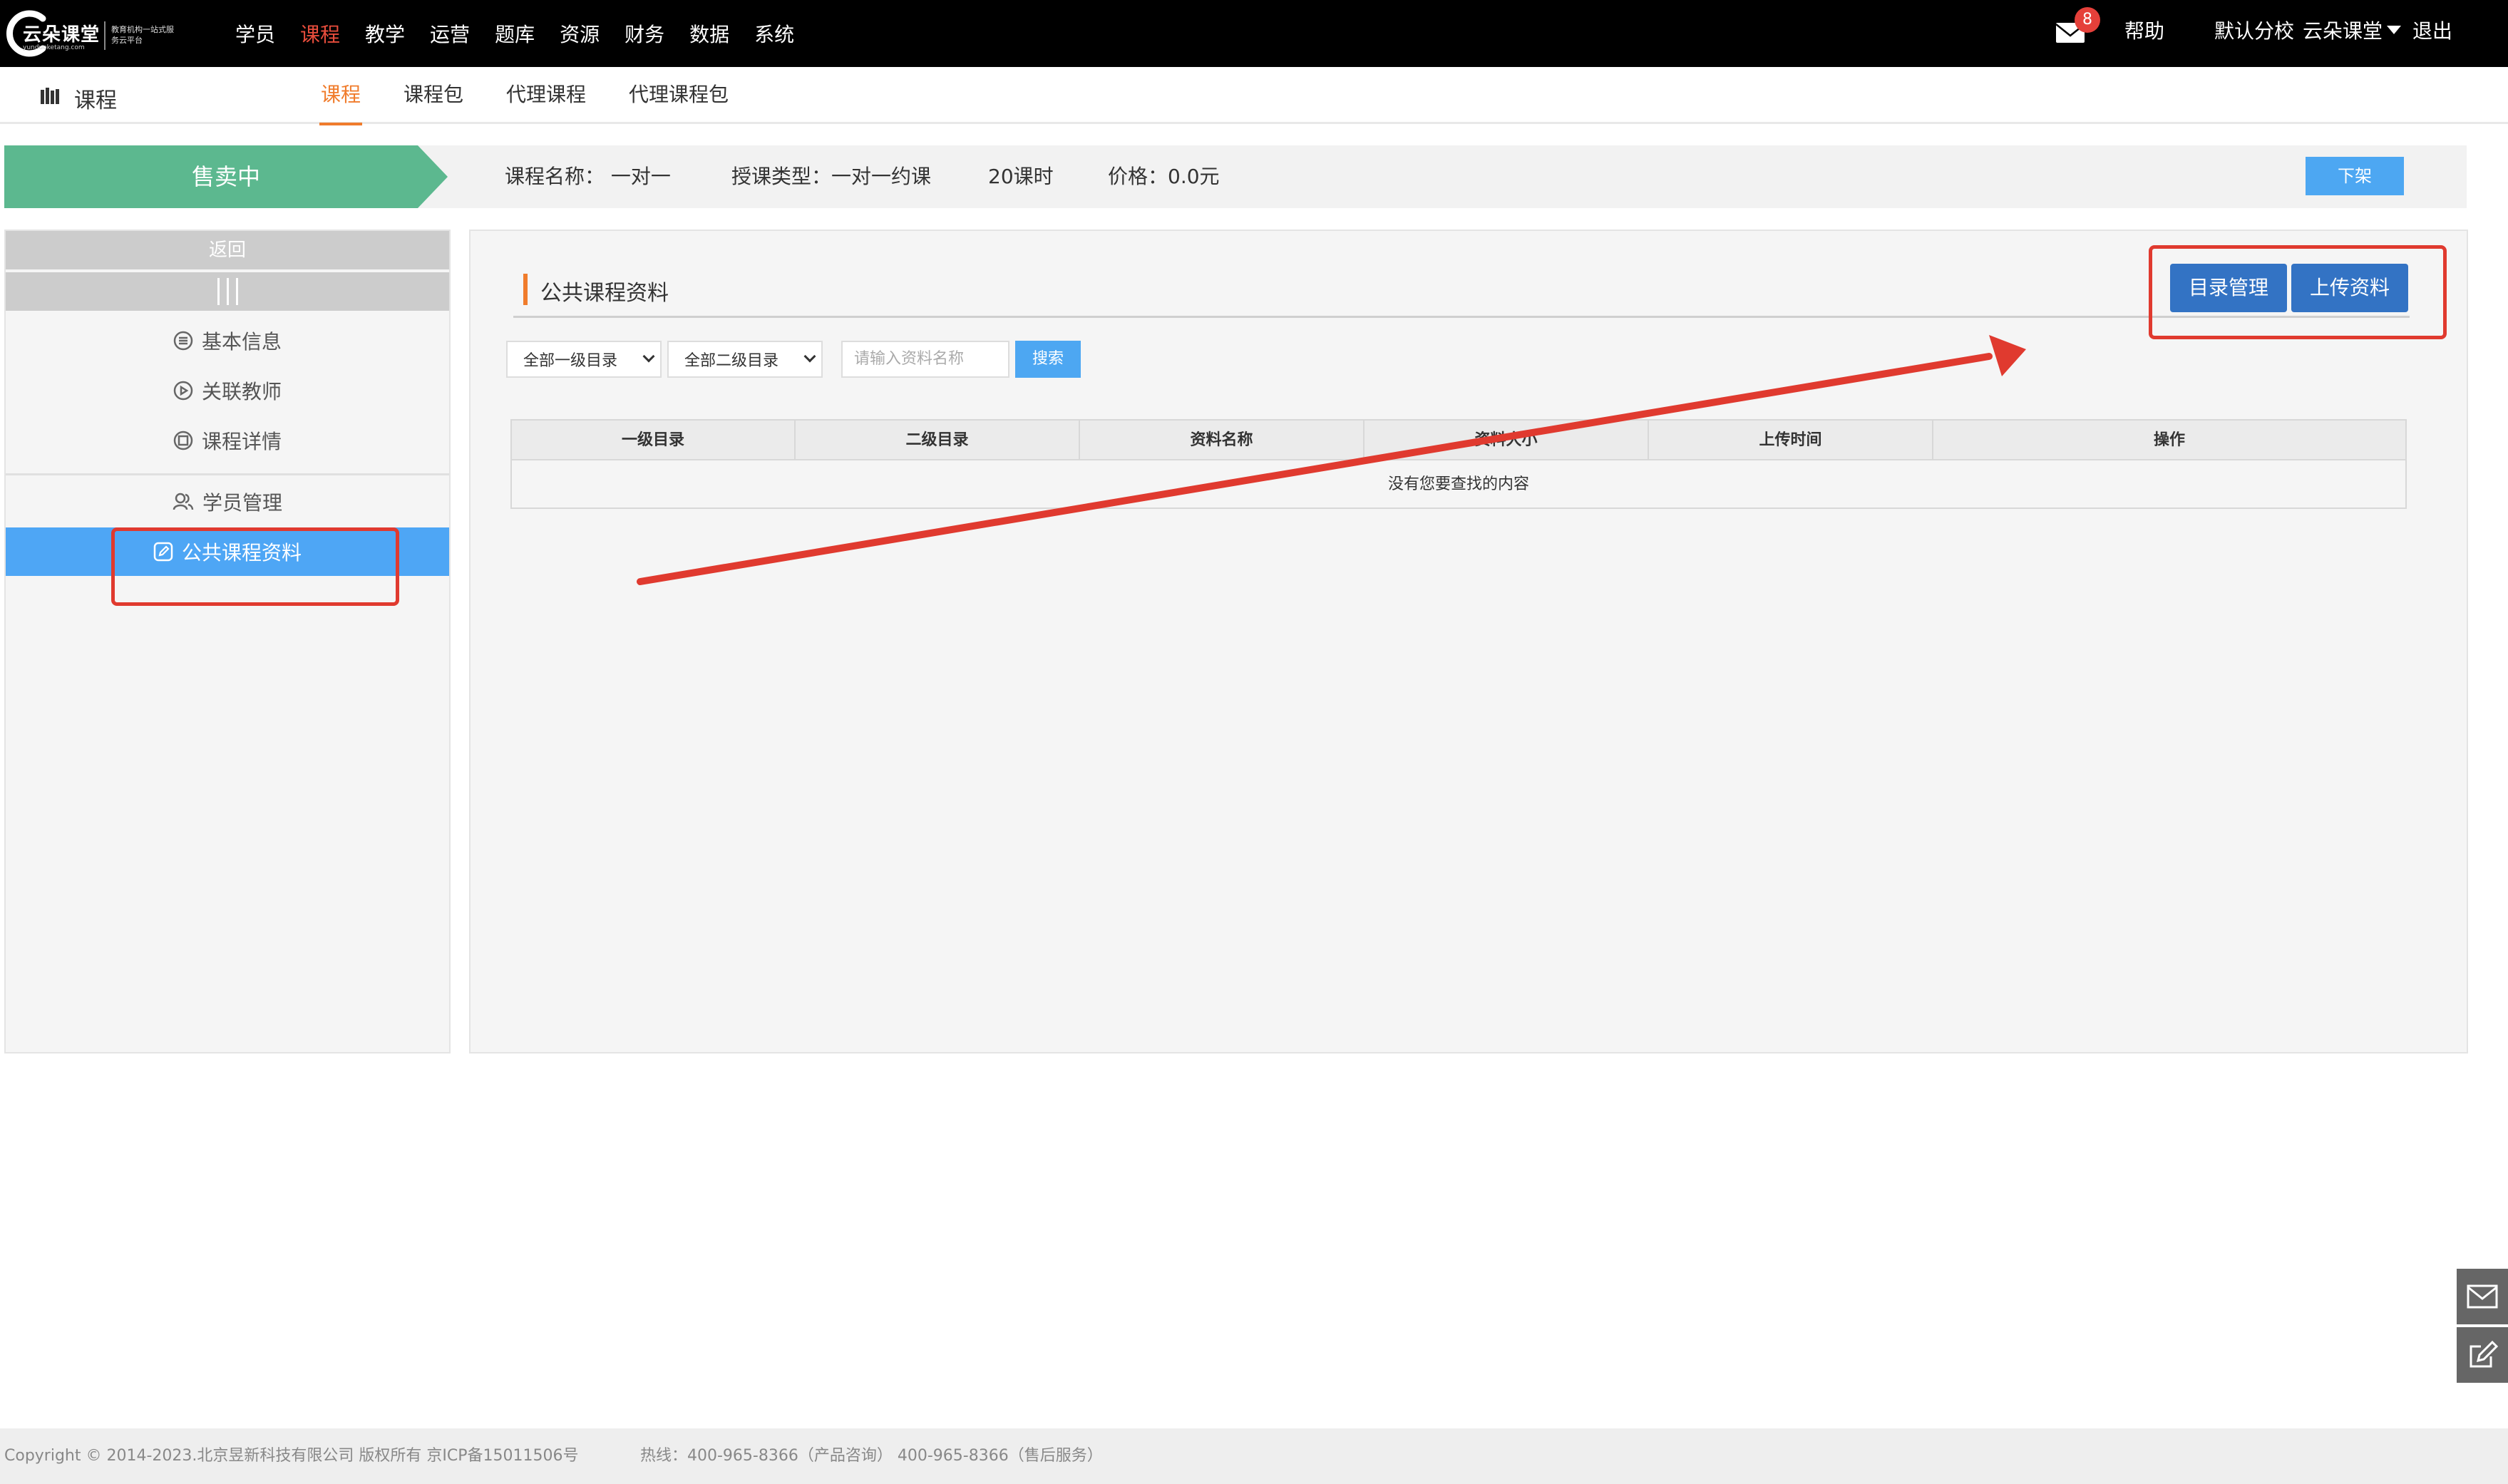 The width and height of the screenshot is (2508, 1484). I want to click on edit-icon, so click(2484, 1354).